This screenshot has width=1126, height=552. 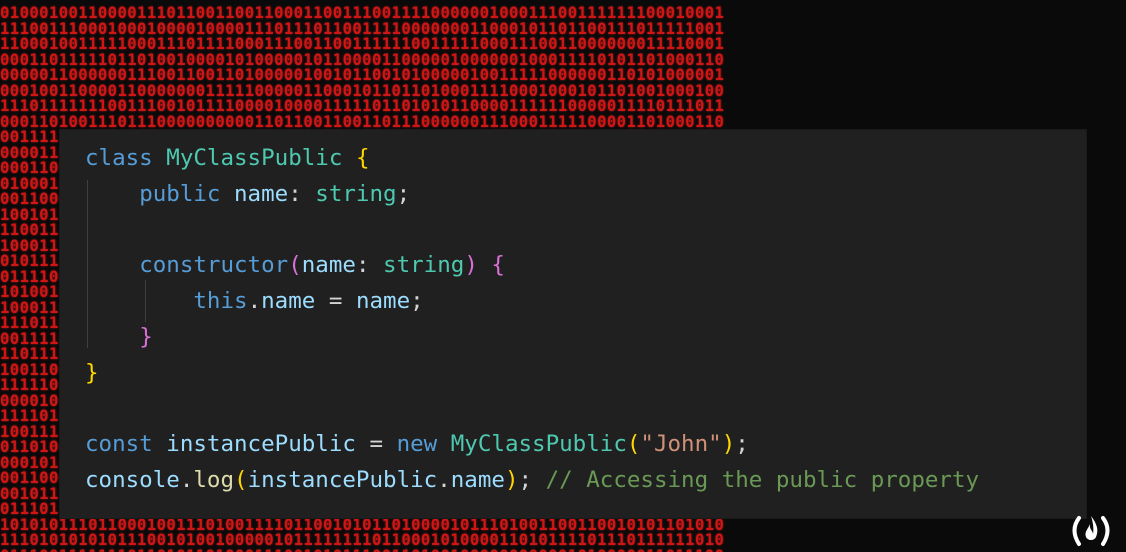 What do you see at coordinates (220, 301) in the screenshot?
I see `code-token: this` at bounding box center [220, 301].